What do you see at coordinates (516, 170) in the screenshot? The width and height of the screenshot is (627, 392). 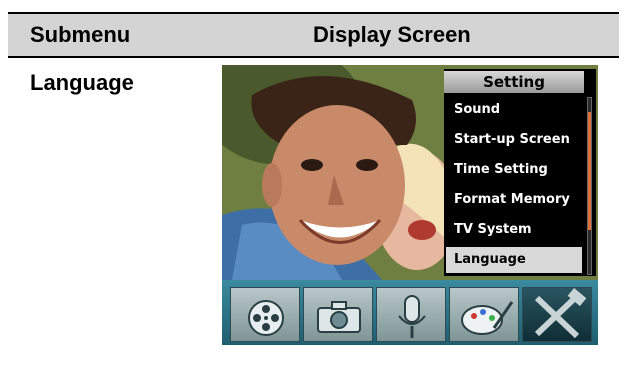 I see `menu-item-time-setting: Time Setting` at bounding box center [516, 170].